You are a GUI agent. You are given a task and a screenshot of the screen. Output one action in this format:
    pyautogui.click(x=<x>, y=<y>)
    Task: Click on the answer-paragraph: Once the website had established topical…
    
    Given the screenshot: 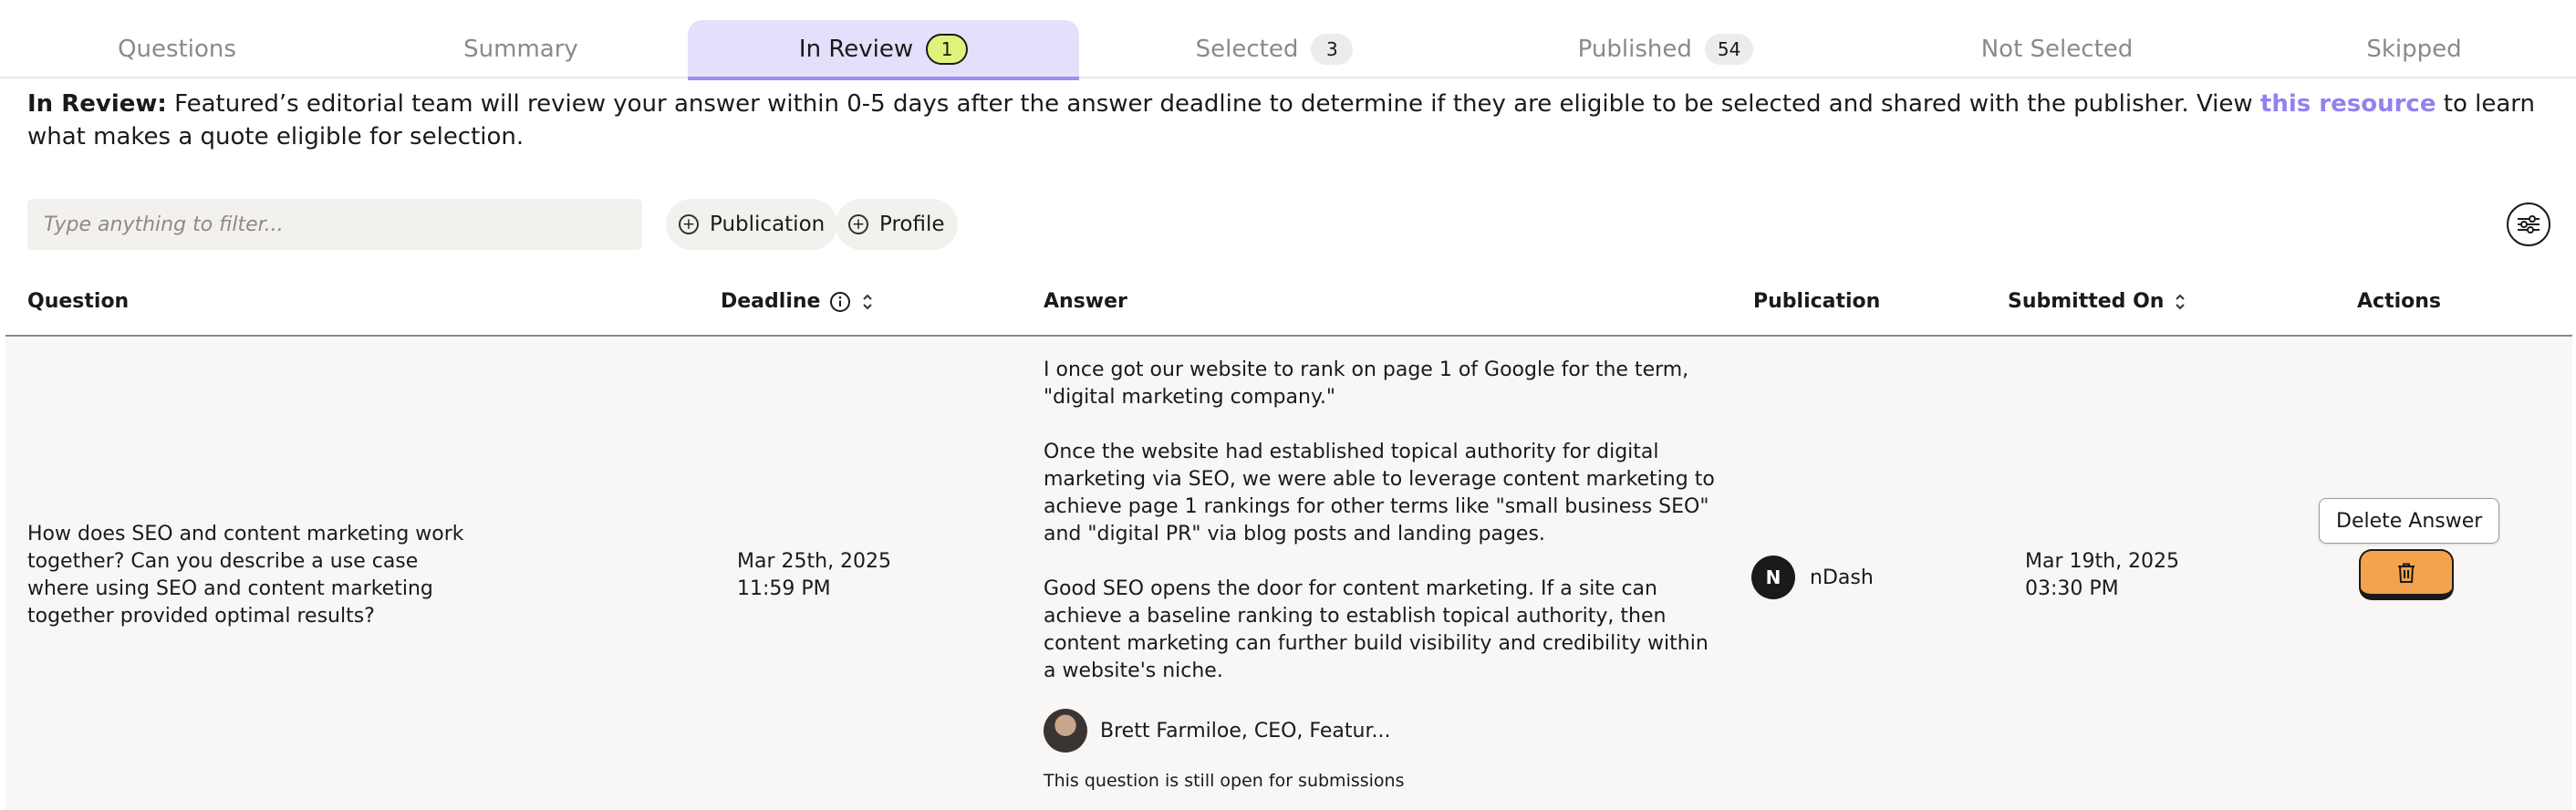 What is the action you would take?
    pyautogui.click(x=1379, y=493)
    